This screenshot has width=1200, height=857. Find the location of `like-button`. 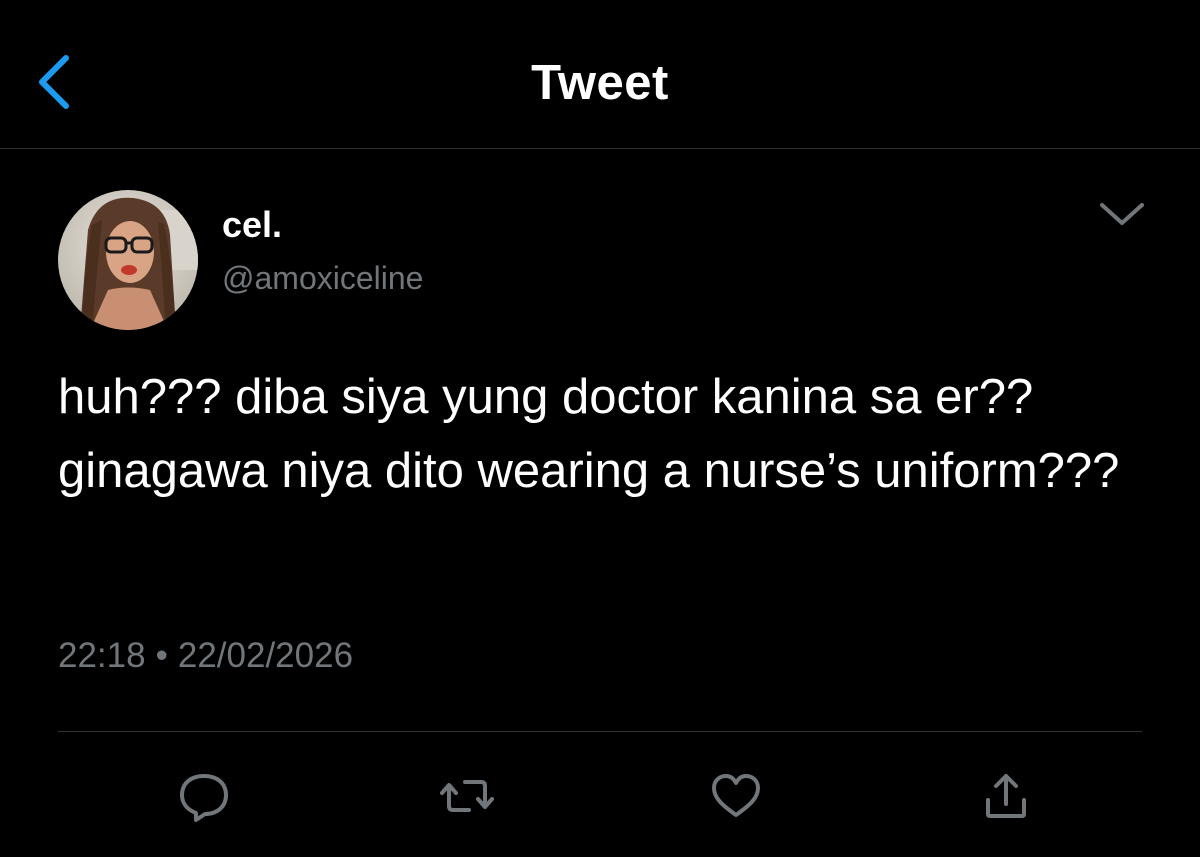

like-button is located at coordinates (736, 796).